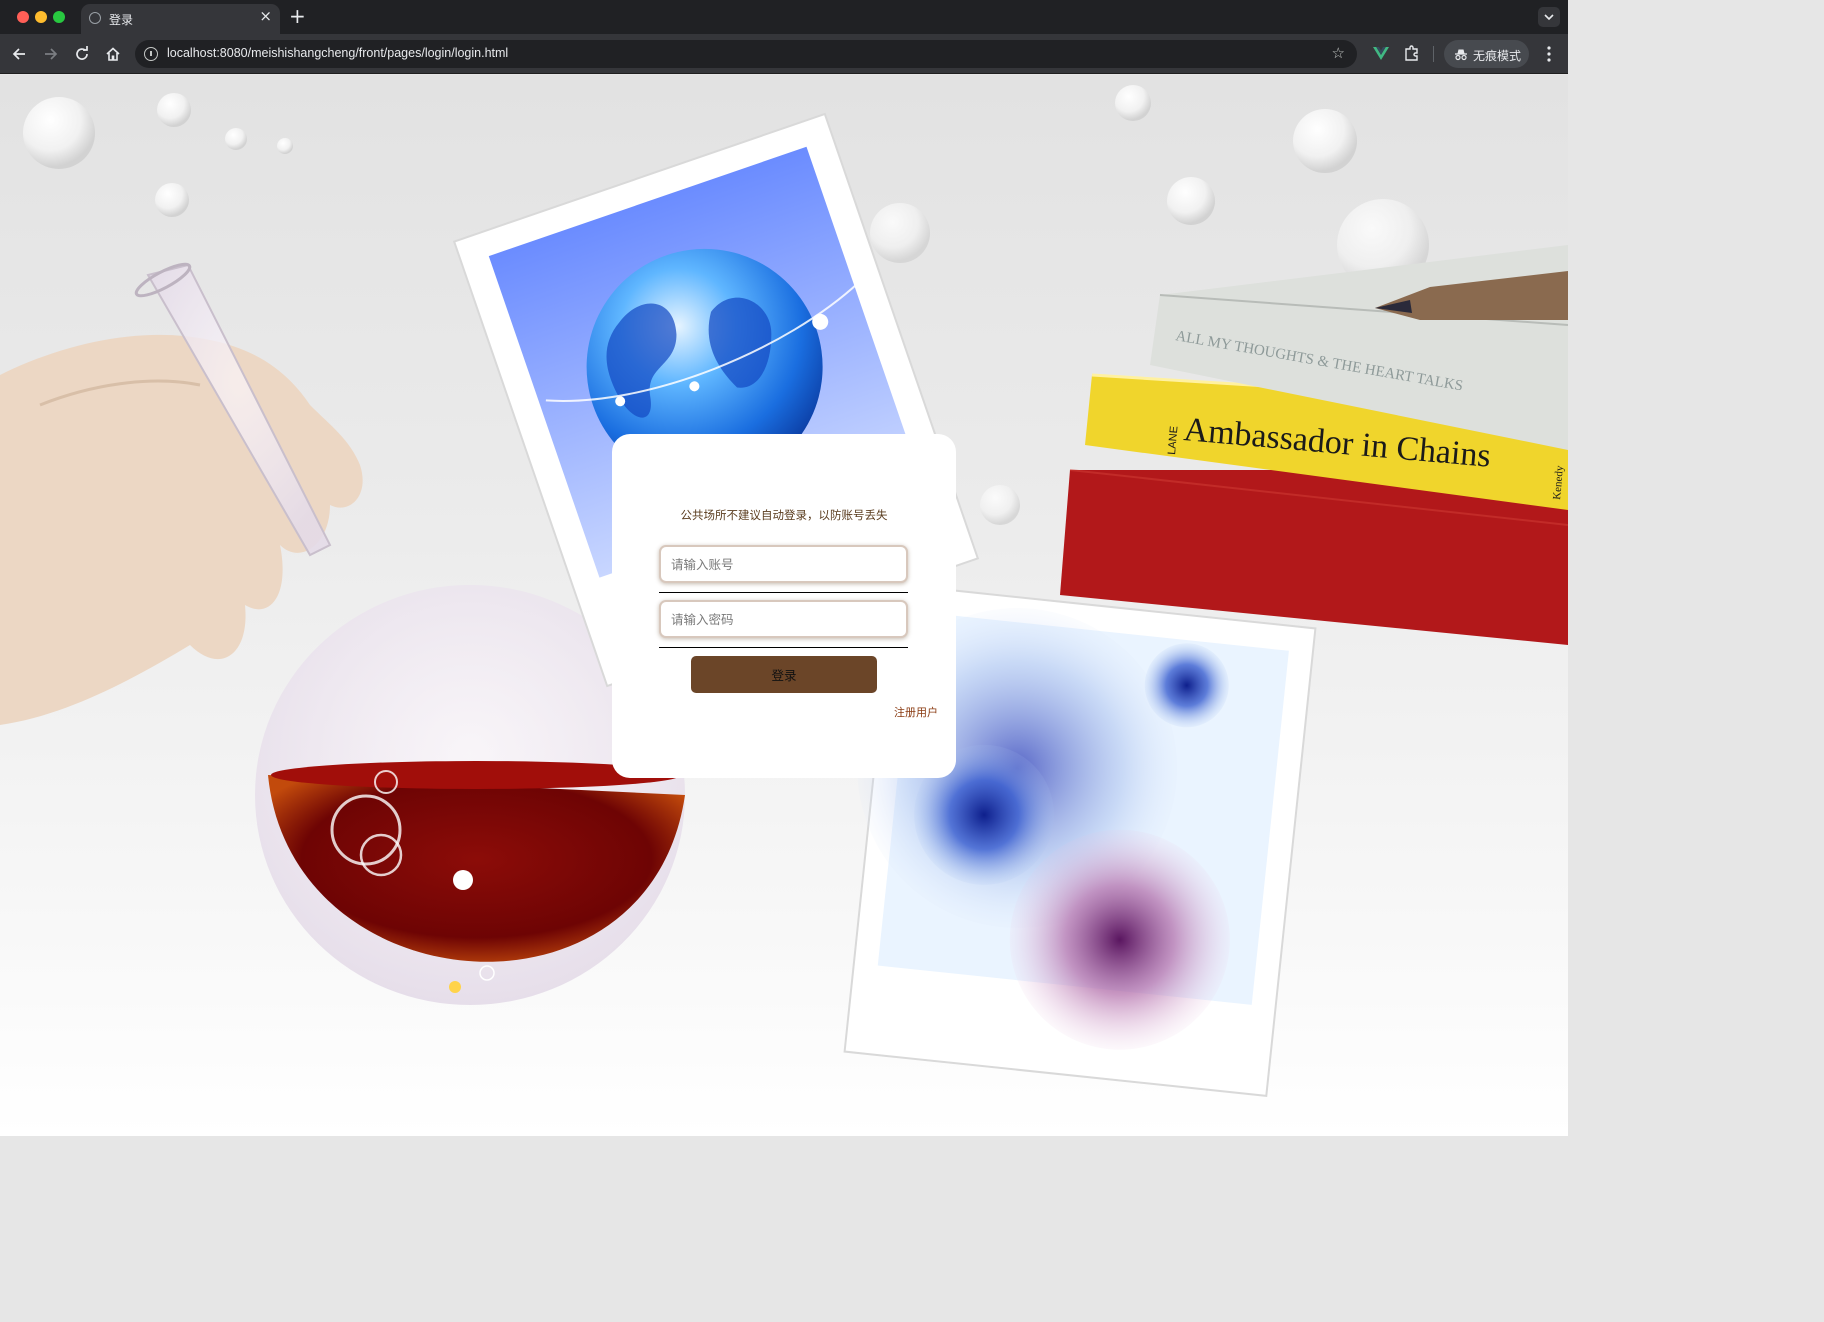 The width and height of the screenshot is (1824, 1322). I want to click on incognito-label: 无痕模式, so click(1497, 56).